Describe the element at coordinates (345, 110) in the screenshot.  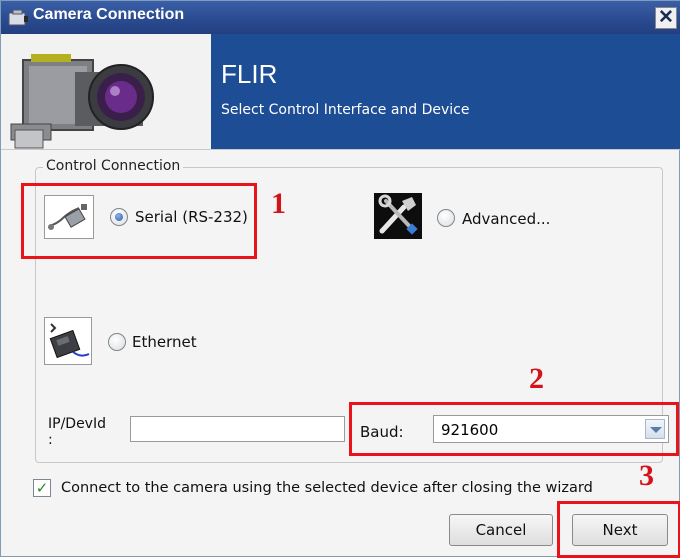
I see `banner-subtitle: Select Control Interface and Device` at that location.